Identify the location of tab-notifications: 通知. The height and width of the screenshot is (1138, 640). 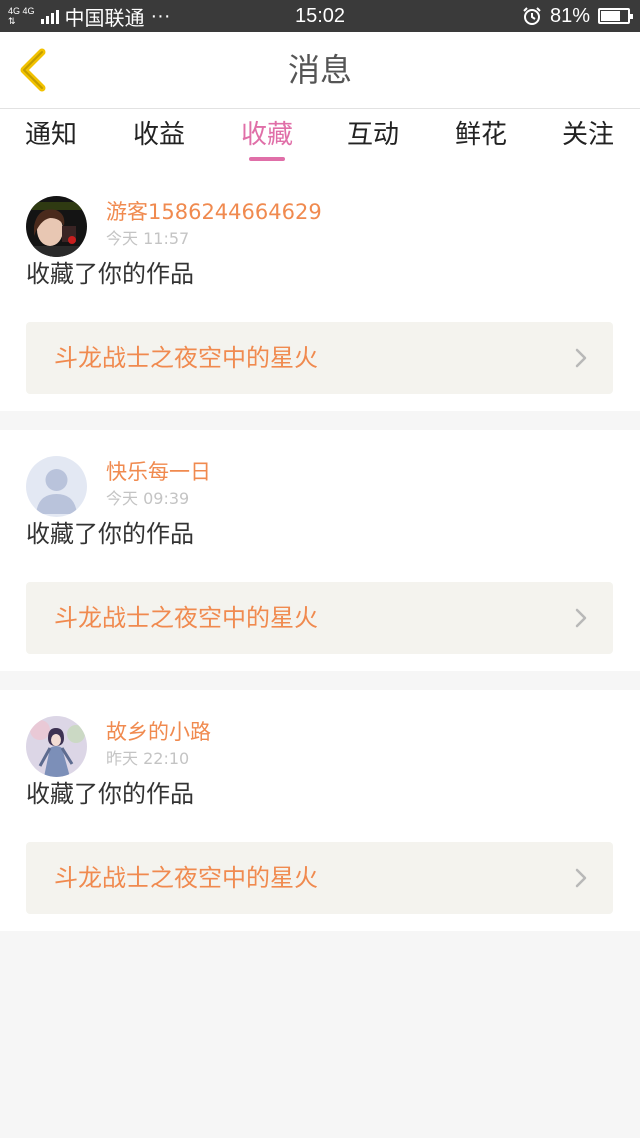
(51, 140).